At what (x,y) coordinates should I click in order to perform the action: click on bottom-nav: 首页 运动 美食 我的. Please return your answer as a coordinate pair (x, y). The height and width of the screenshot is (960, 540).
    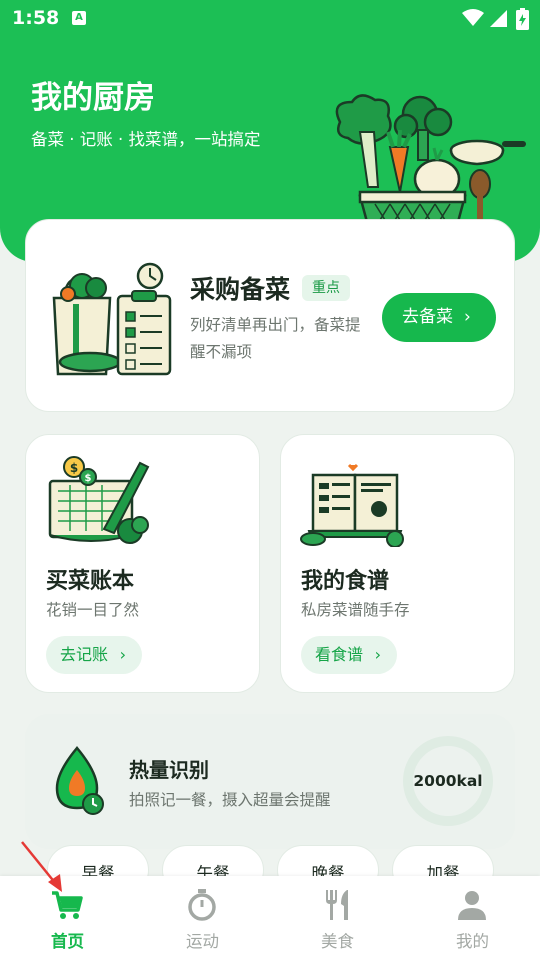
    Looking at the image, I should click on (270, 918).